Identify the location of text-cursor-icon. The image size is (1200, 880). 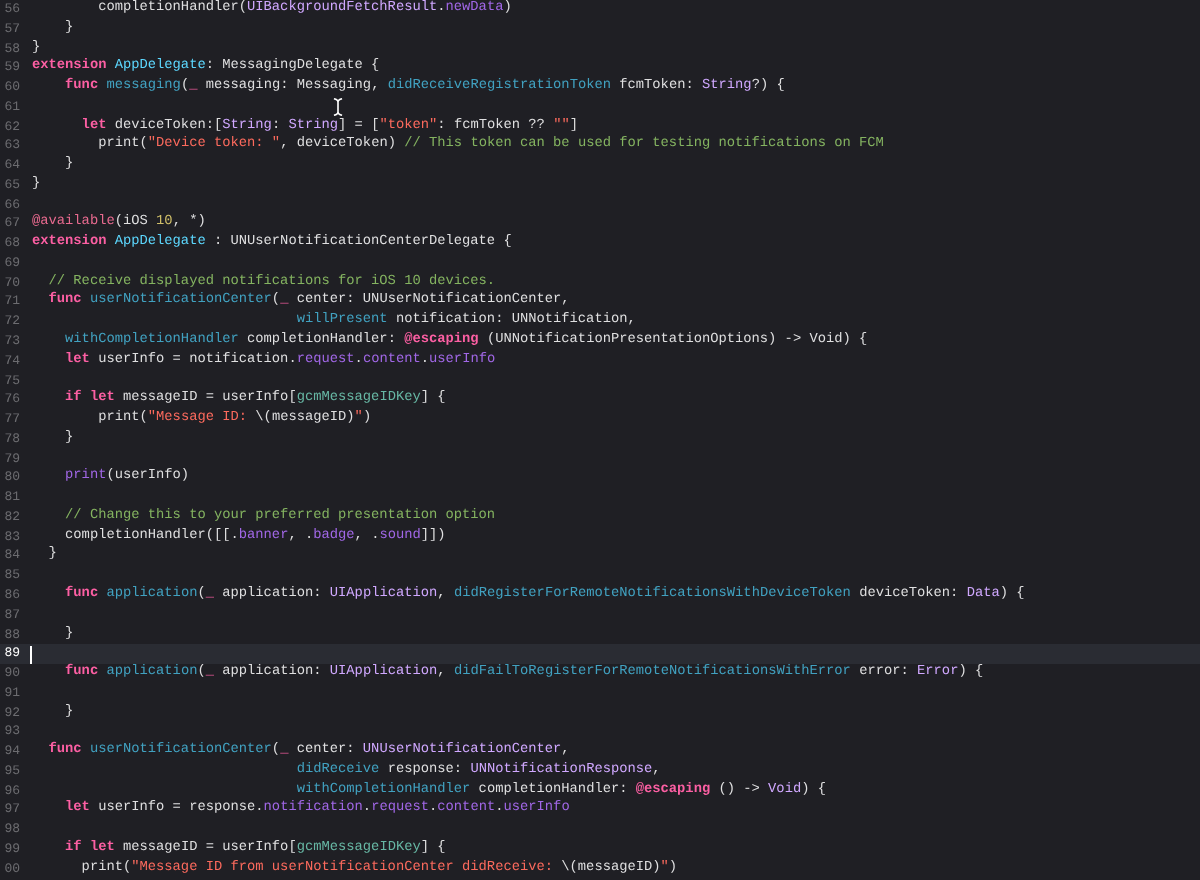
(338, 107).